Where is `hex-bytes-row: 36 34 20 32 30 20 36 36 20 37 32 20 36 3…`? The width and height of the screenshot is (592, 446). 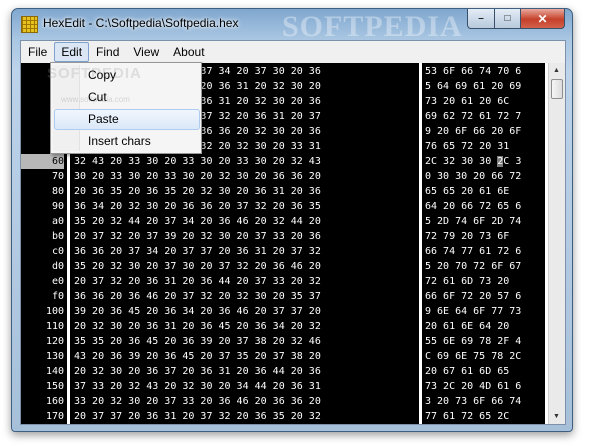 hex-bytes-row: 36 34 20 32 30 20 36 36 20 37 32 20 36 3… is located at coordinates (197, 206).